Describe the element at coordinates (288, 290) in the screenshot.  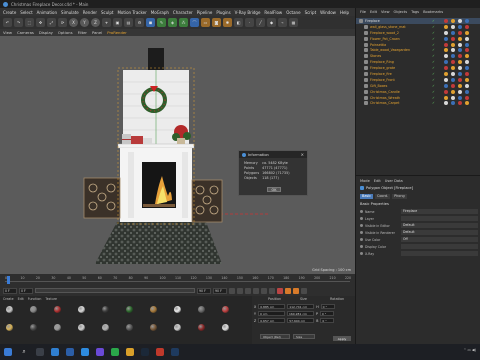
I see `autokey-icon` at that location.